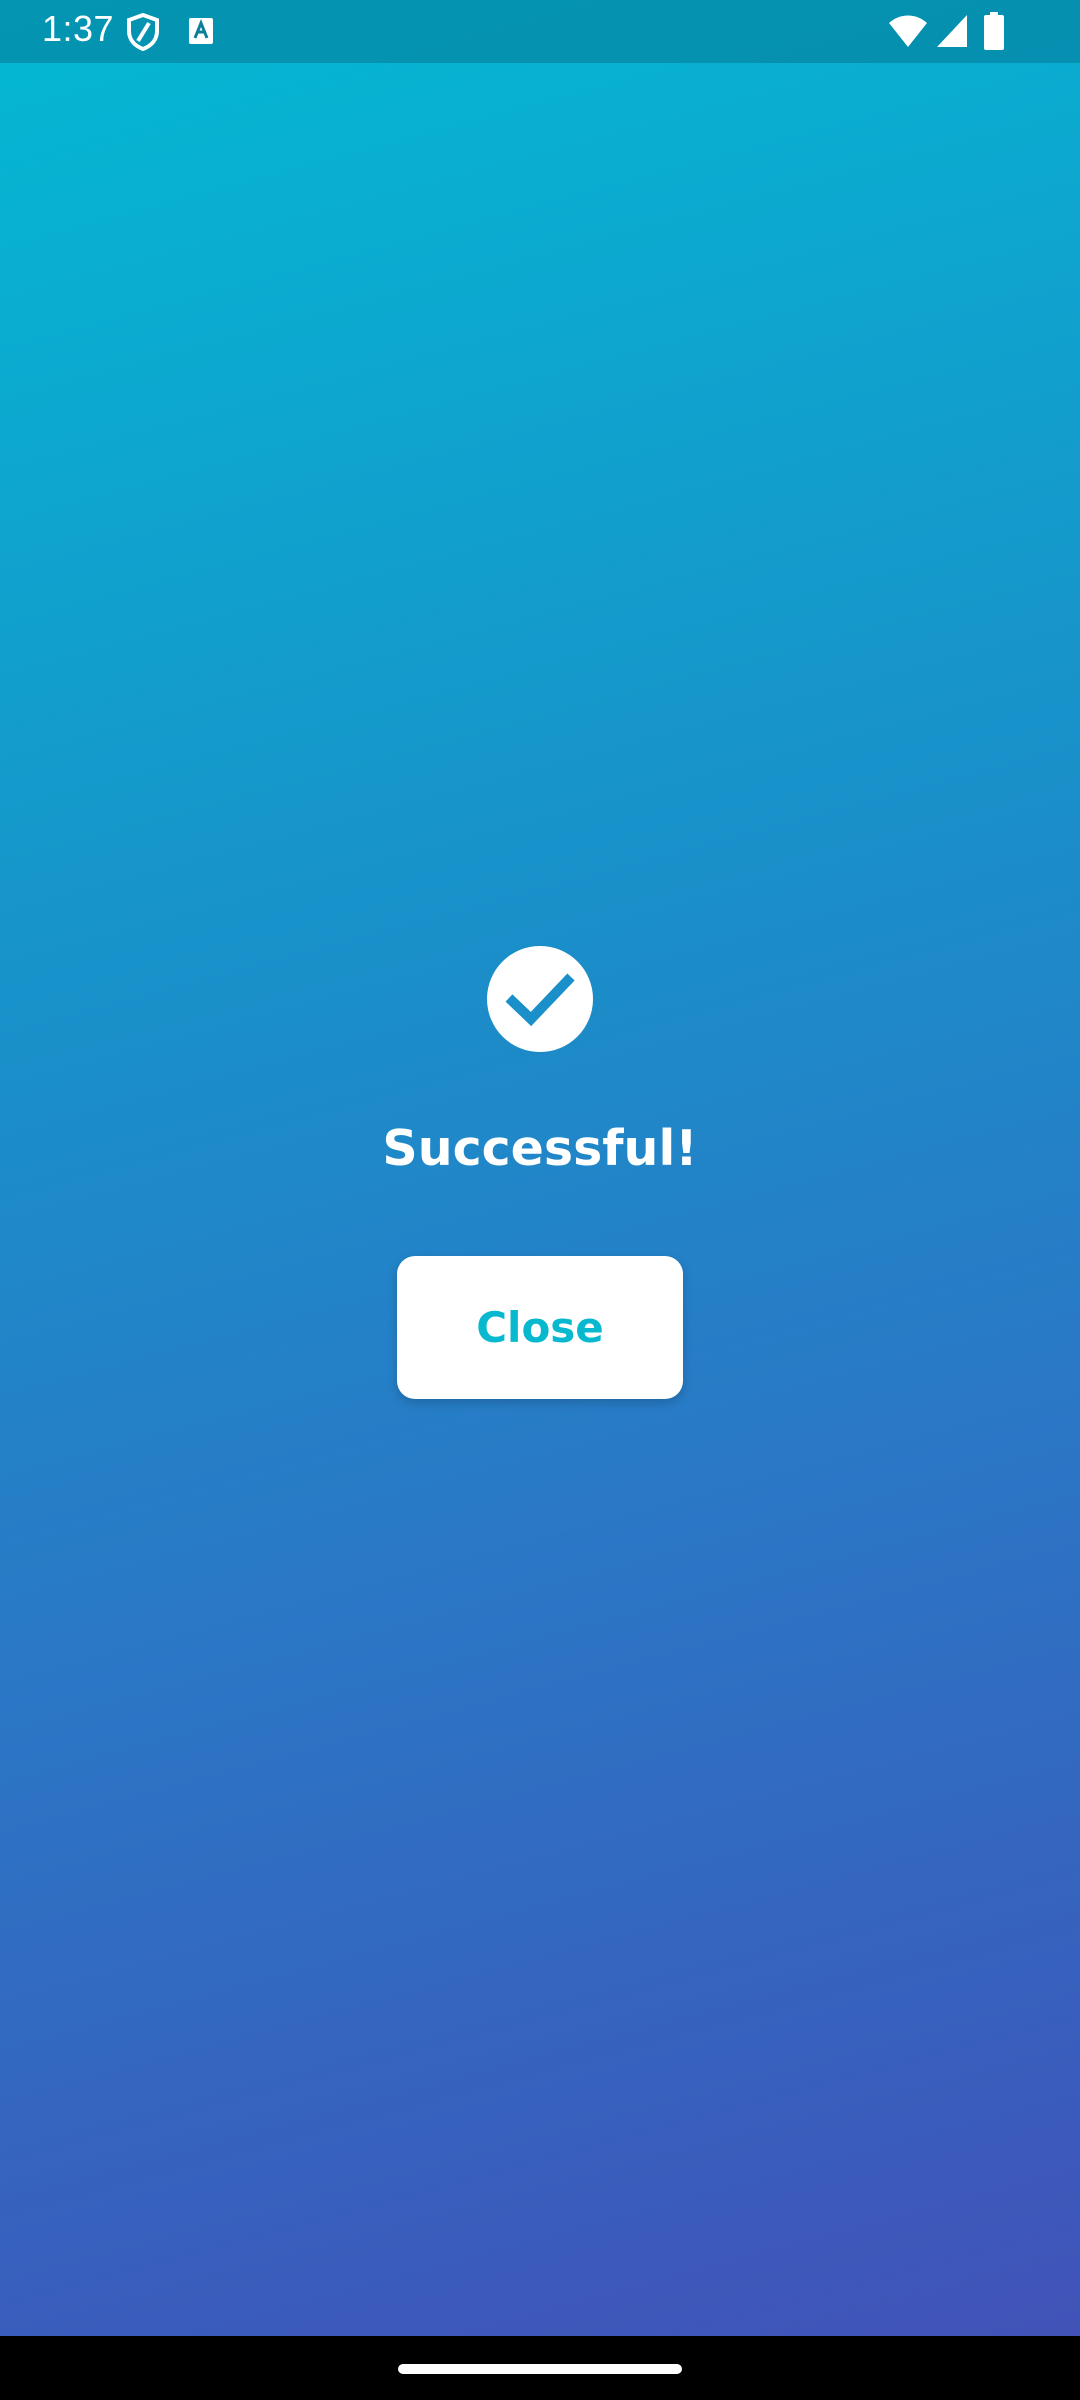  What do you see at coordinates (540, 1148) in the screenshot?
I see `success-title: Successful!` at bounding box center [540, 1148].